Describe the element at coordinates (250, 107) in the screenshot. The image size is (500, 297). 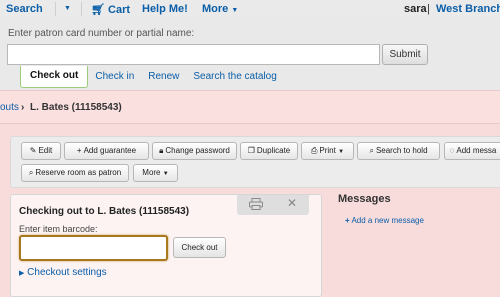
I see `breadcrumb: outs › L. Bates (11158543)` at that location.